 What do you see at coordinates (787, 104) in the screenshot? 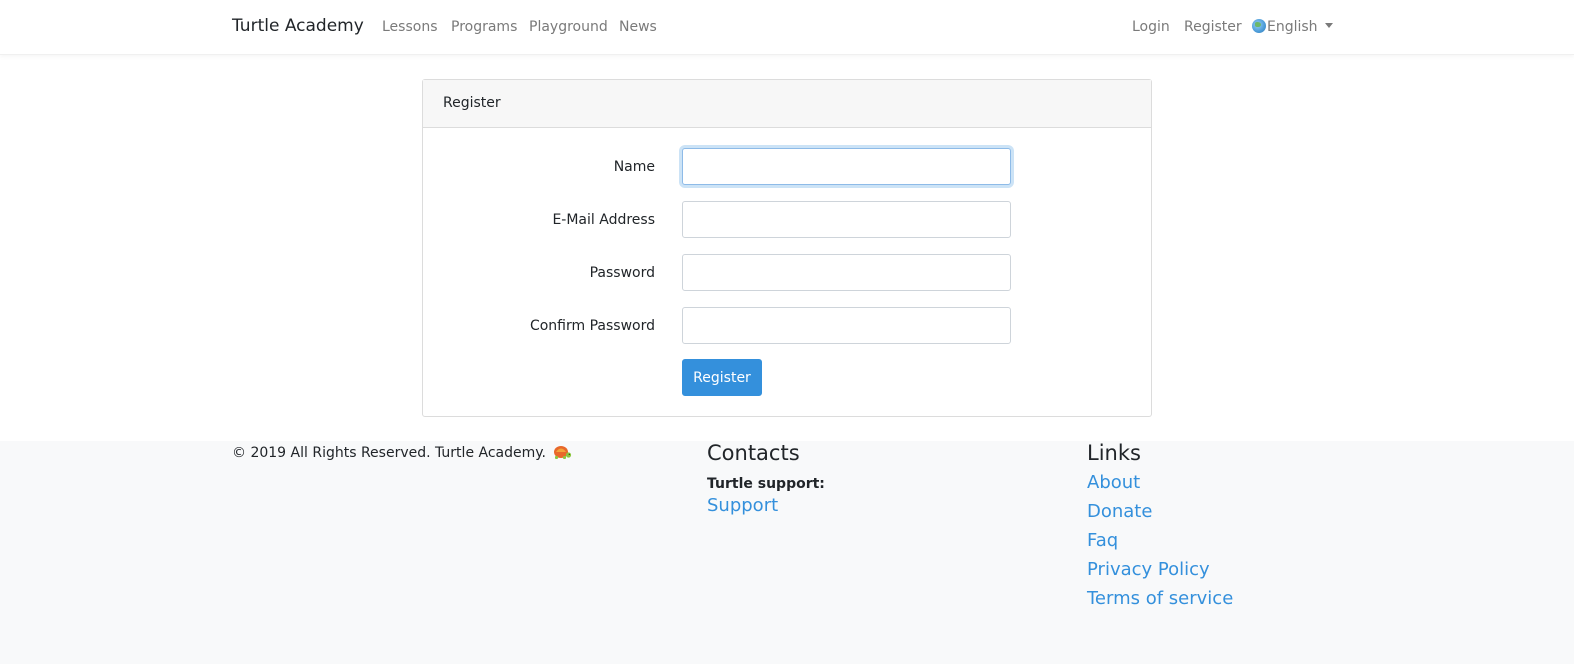
I see `card-header: Register` at bounding box center [787, 104].